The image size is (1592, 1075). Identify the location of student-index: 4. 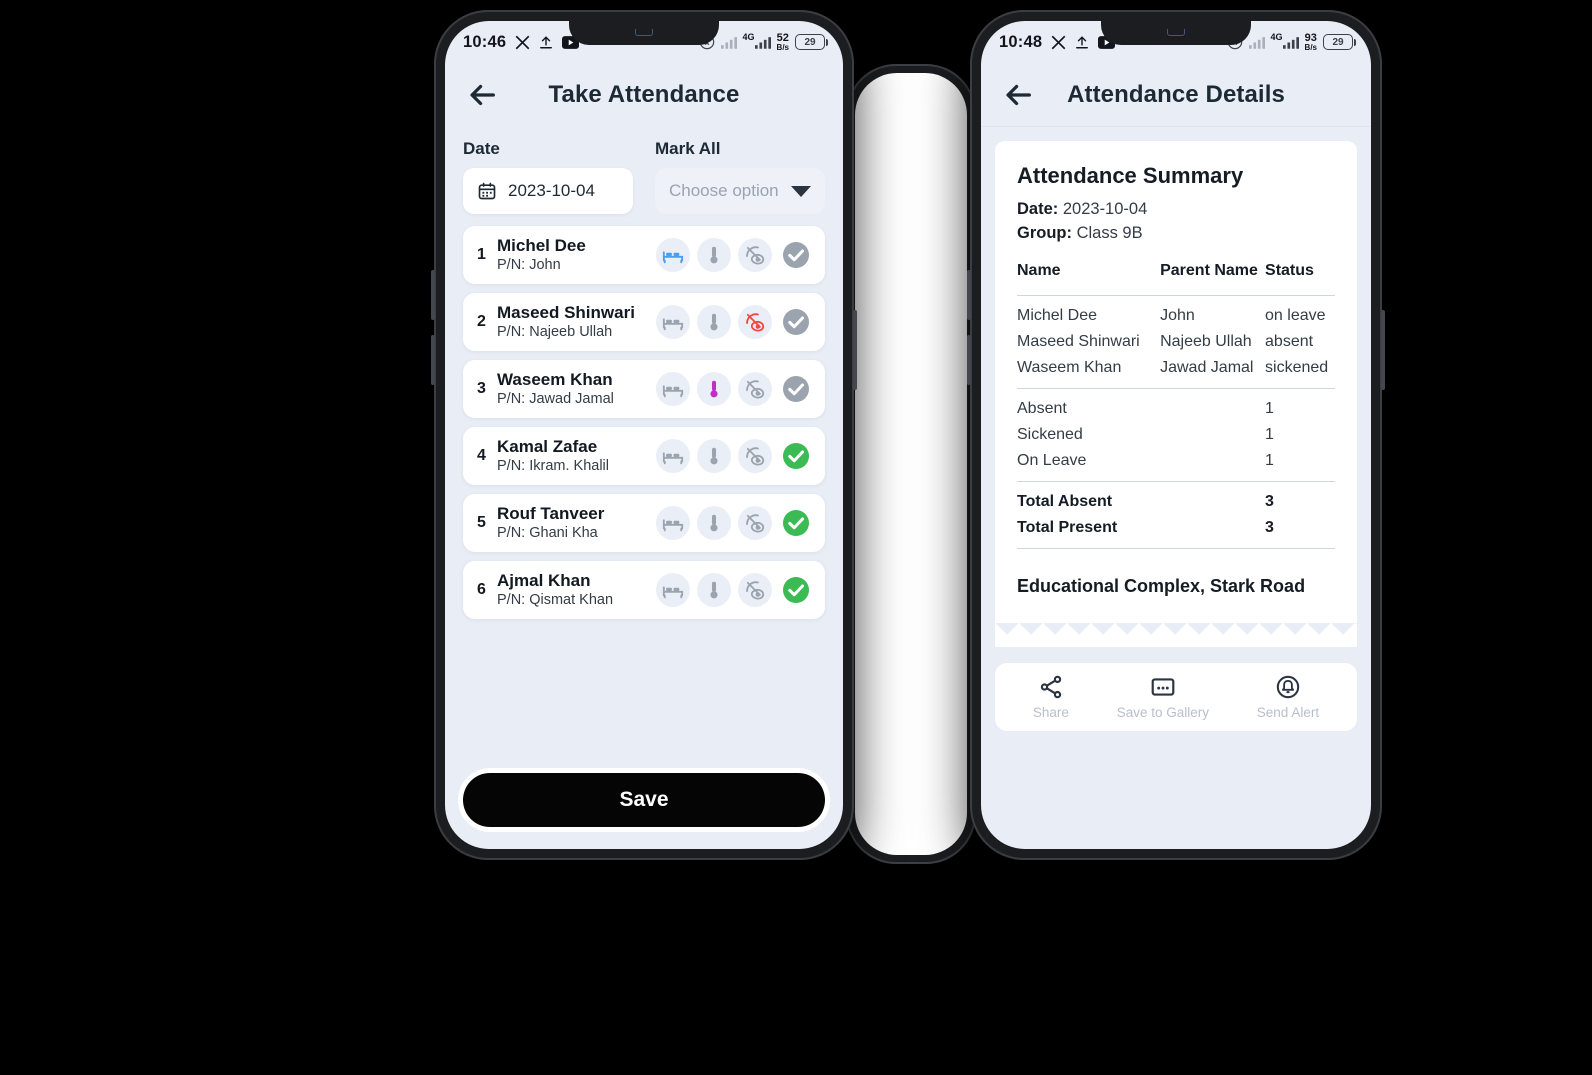
(481, 455).